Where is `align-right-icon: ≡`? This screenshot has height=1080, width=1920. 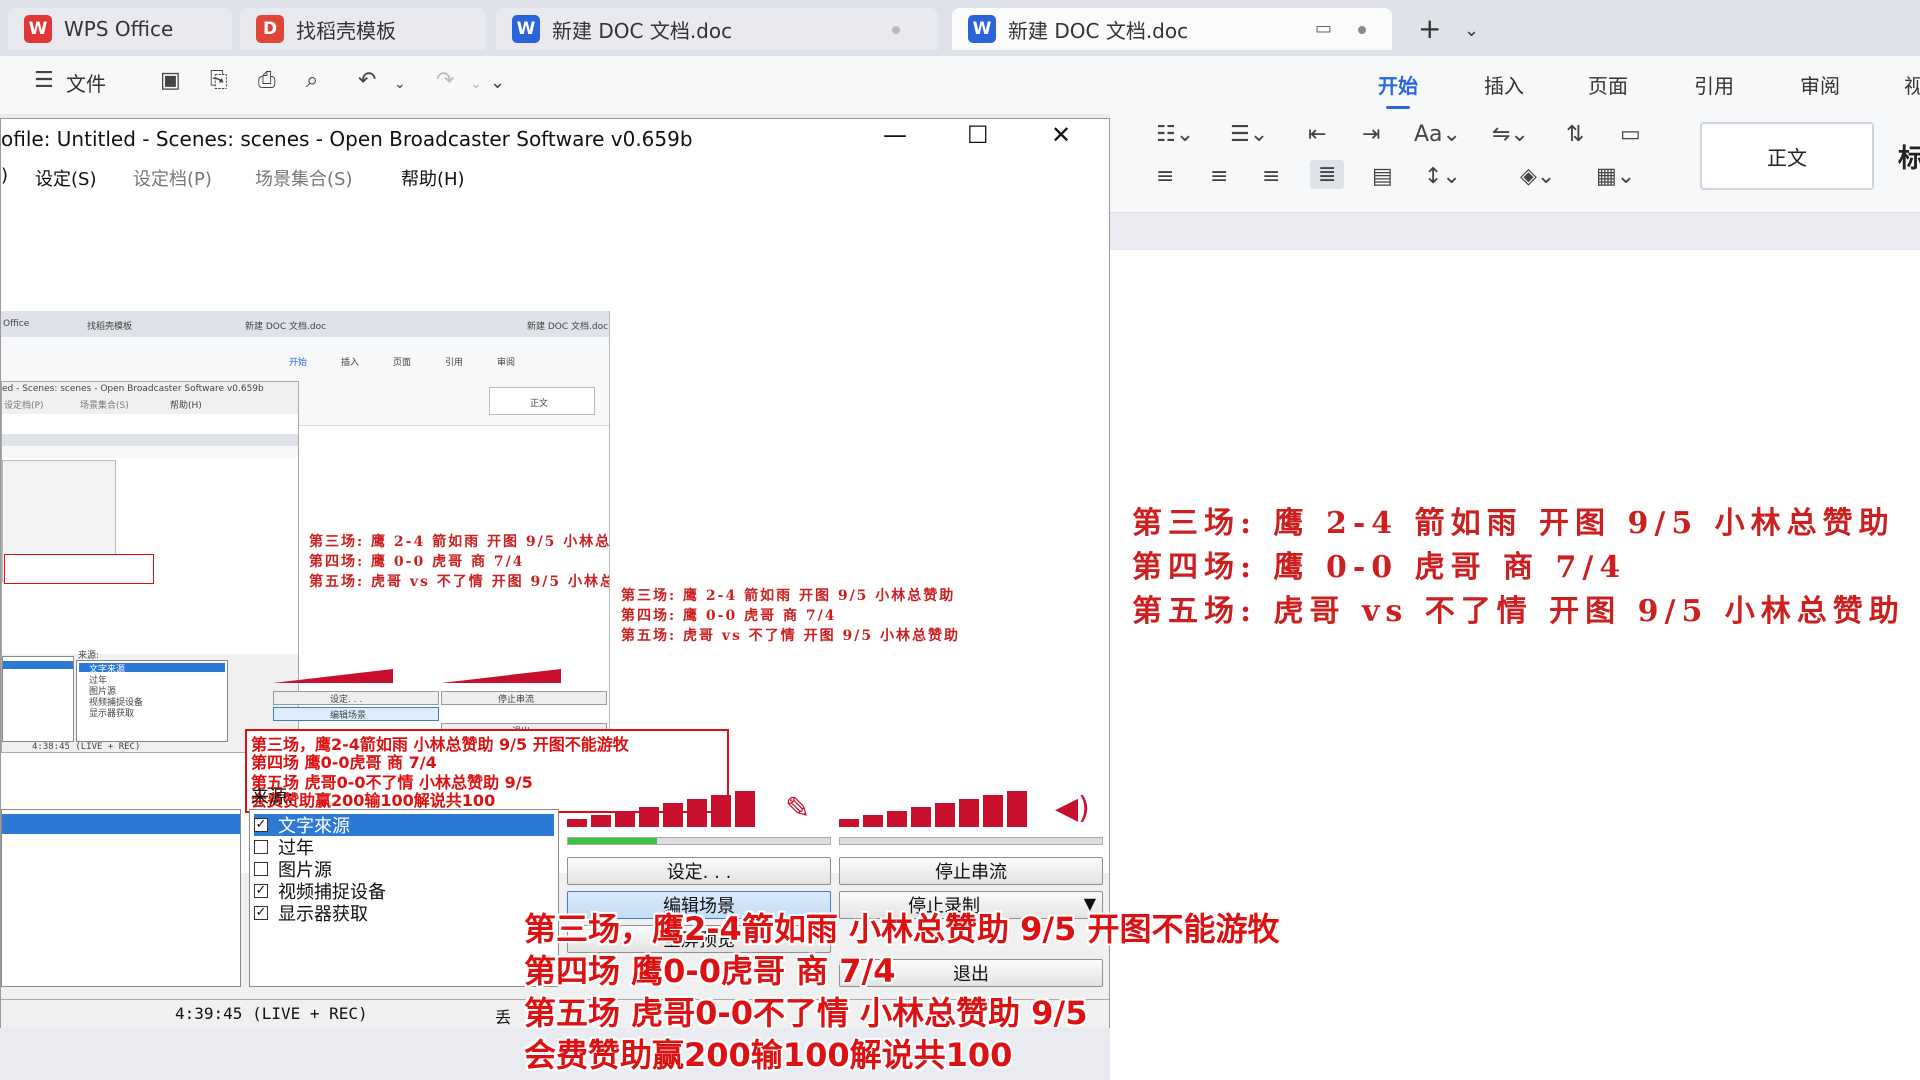 align-right-icon: ≡ is located at coordinates (1271, 176).